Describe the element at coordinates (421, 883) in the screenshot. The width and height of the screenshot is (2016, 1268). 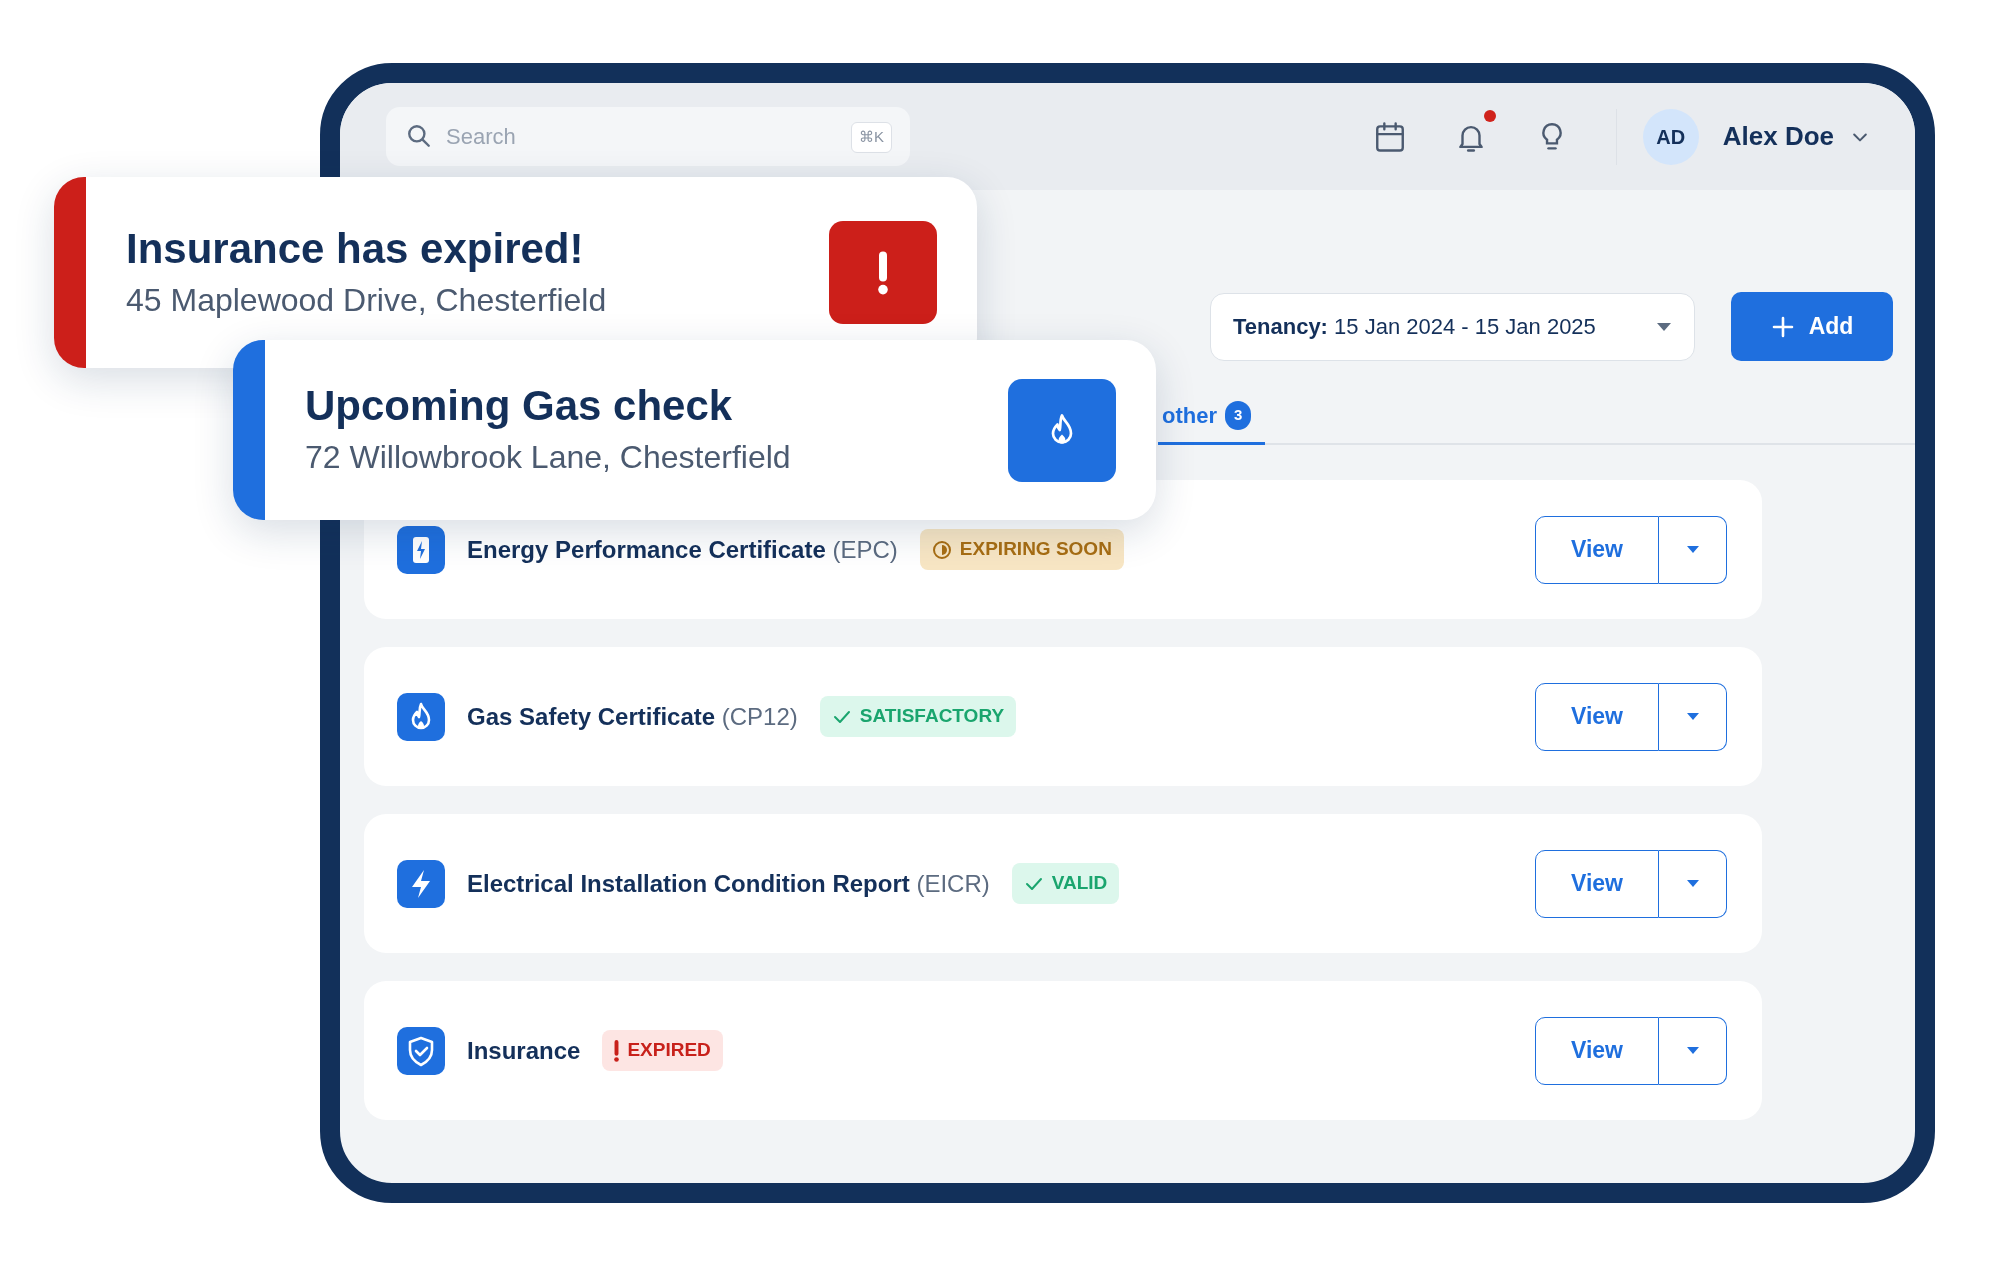
I see `lightning-icon` at that location.